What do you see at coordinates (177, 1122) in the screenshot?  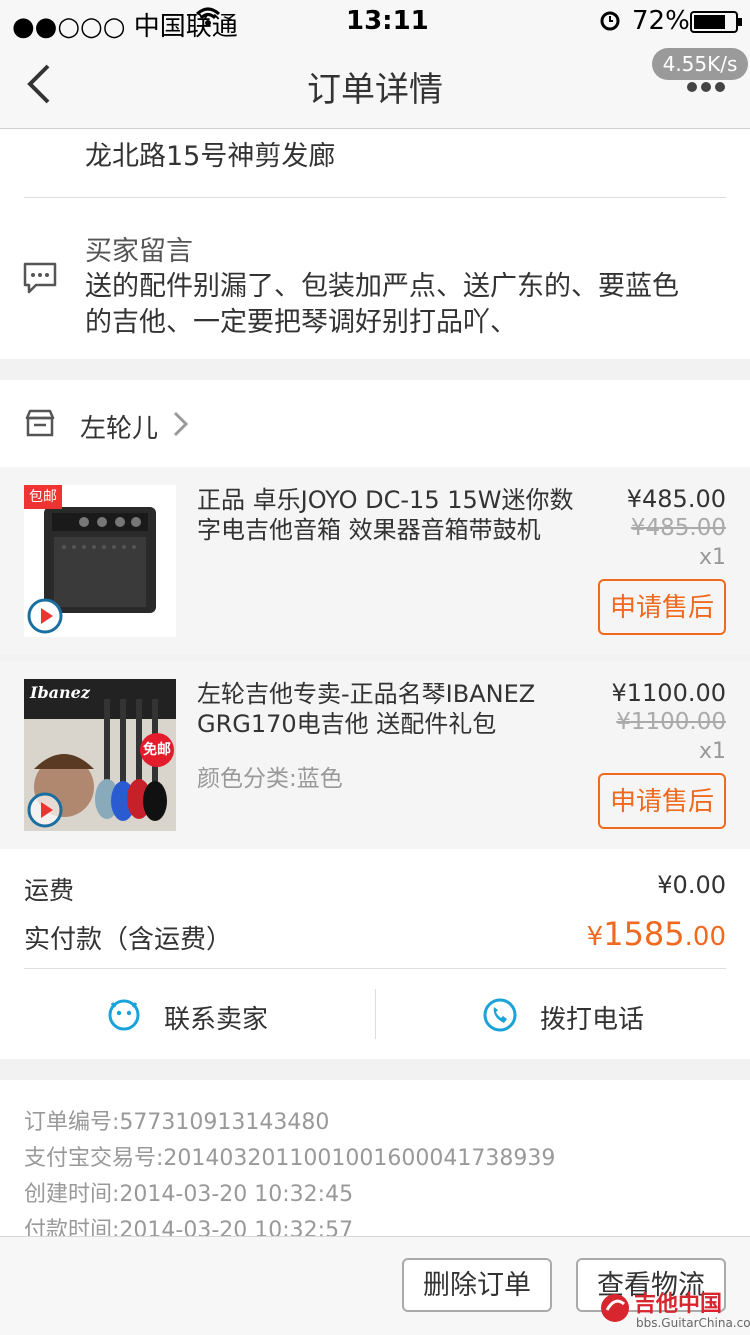 I see `order-number: 订单编号:577310913143480` at bounding box center [177, 1122].